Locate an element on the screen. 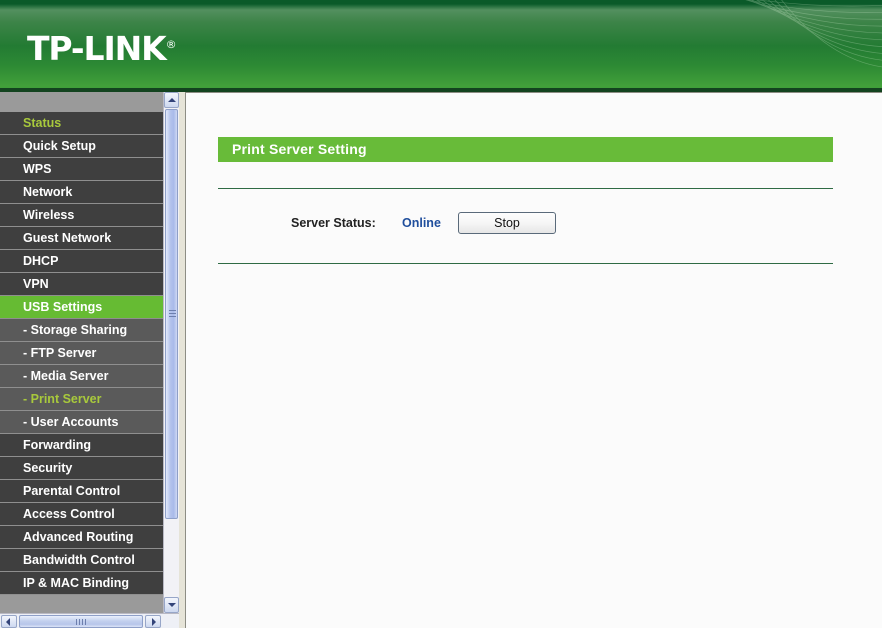  scroll-up-arrow-icon is located at coordinates (171, 100).